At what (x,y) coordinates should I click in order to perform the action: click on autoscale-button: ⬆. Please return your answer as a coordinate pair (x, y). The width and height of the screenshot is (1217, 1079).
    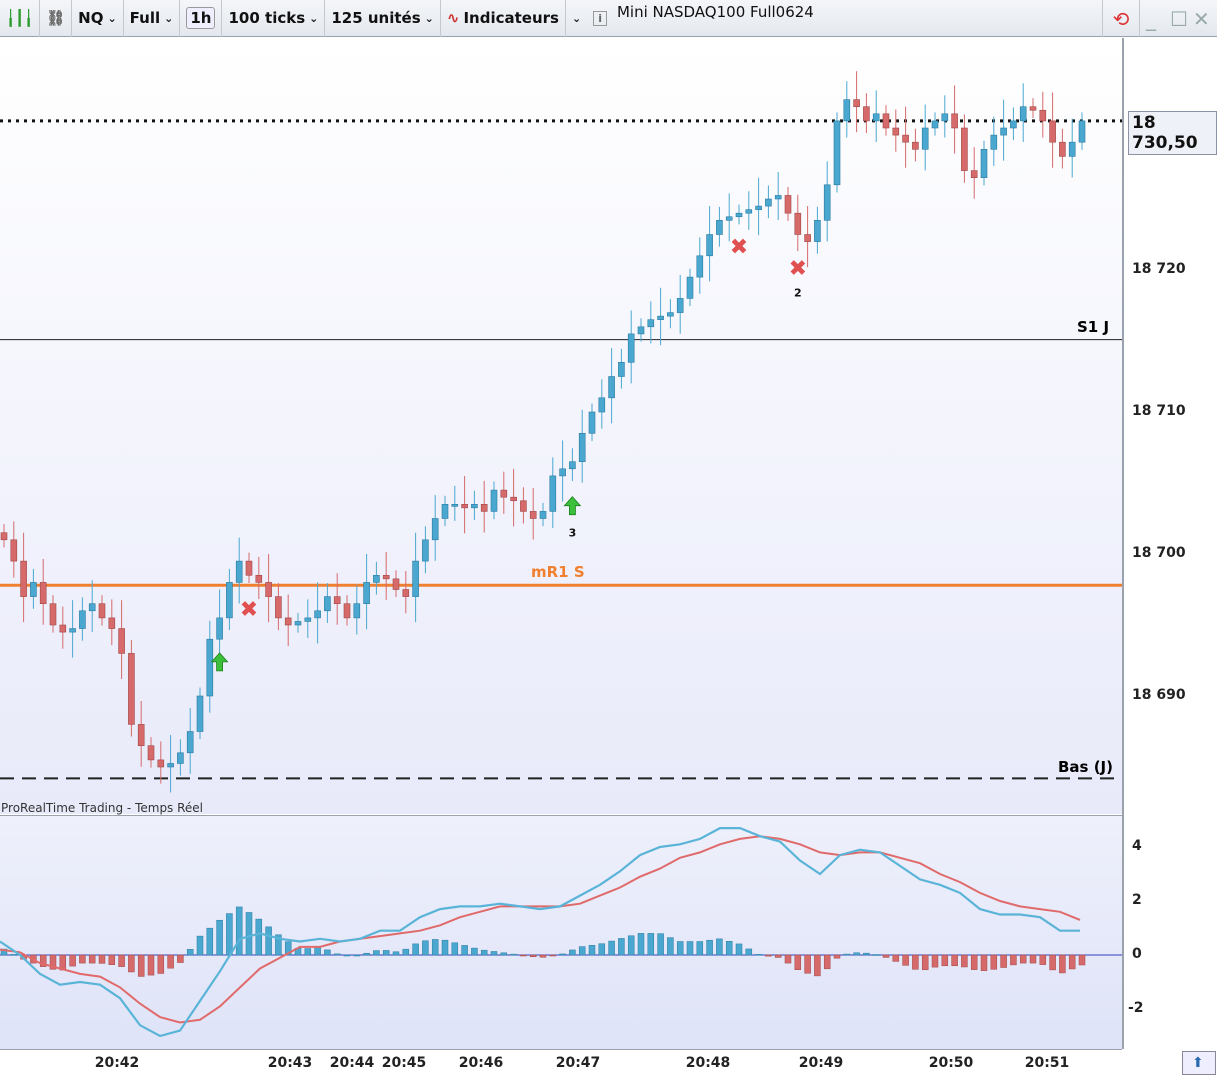
    Looking at the image, I should click on (1199, 1063).